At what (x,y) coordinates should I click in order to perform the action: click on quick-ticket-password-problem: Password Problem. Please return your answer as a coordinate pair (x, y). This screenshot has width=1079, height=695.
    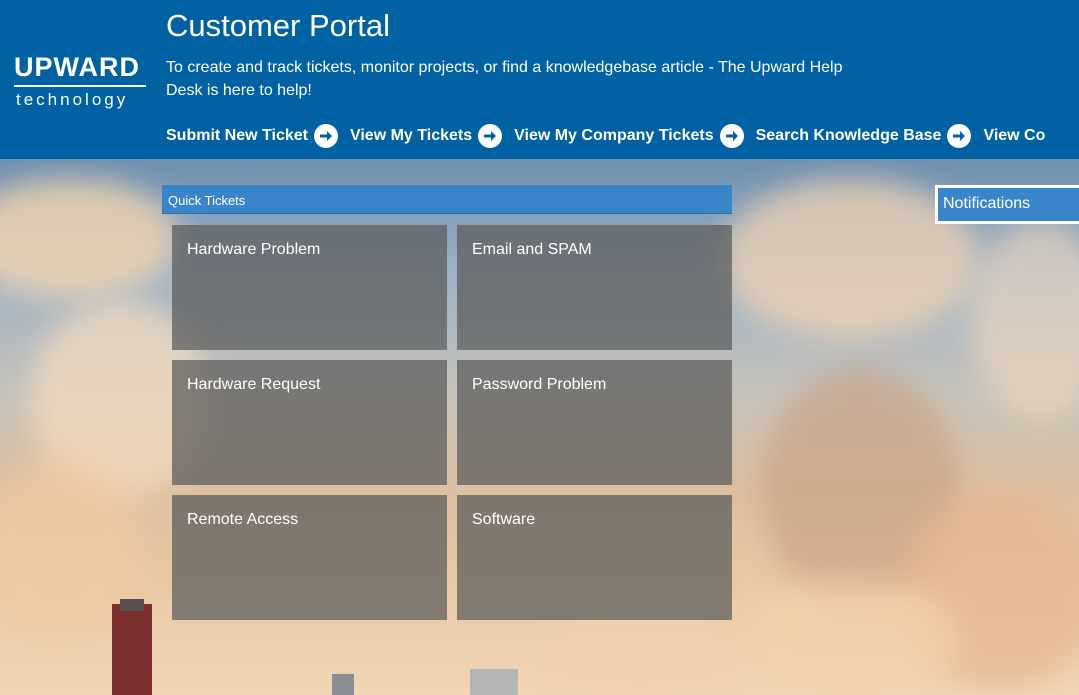
    Looking at the image, I should click on (594, 422).